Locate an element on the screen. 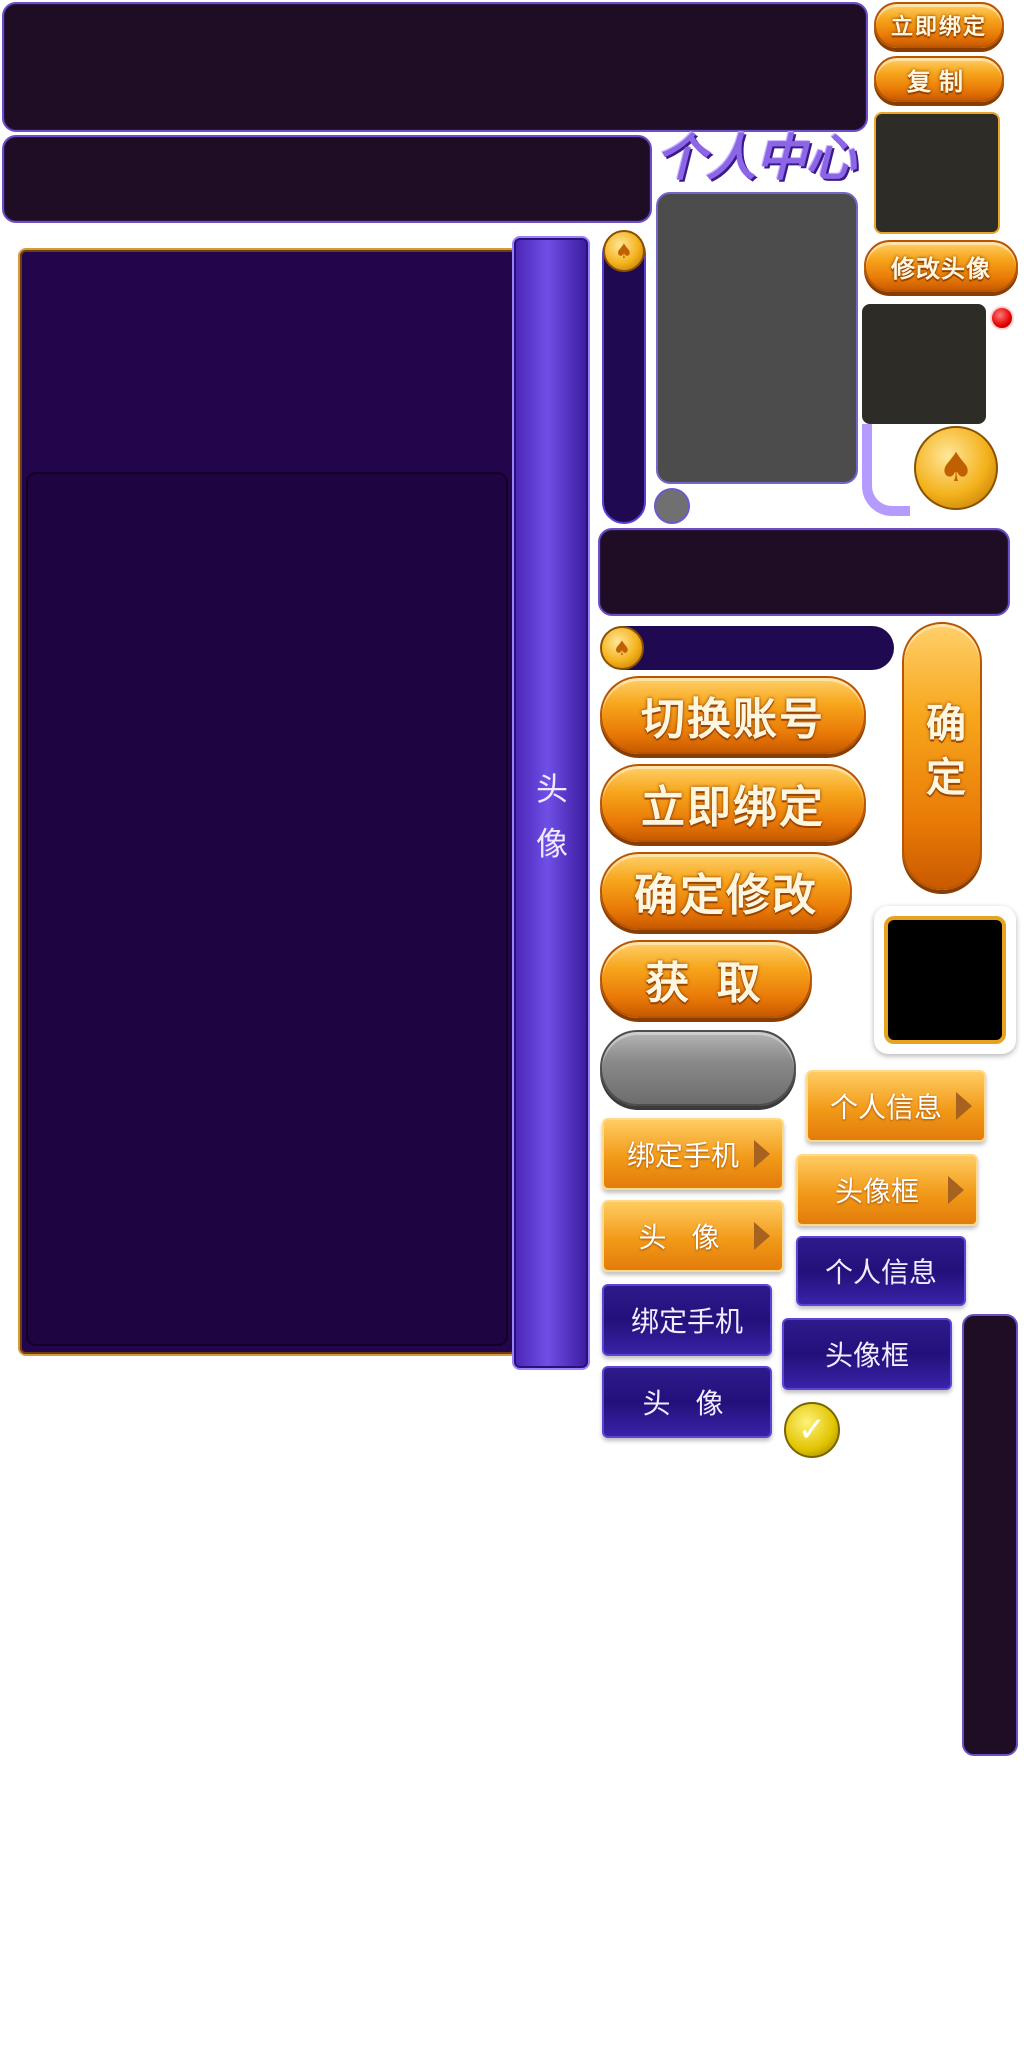 Image resolution: width=1024 pixels, height=2048 pixels. progress-coin-icon: ♠ is located at coordinates (622, 648).